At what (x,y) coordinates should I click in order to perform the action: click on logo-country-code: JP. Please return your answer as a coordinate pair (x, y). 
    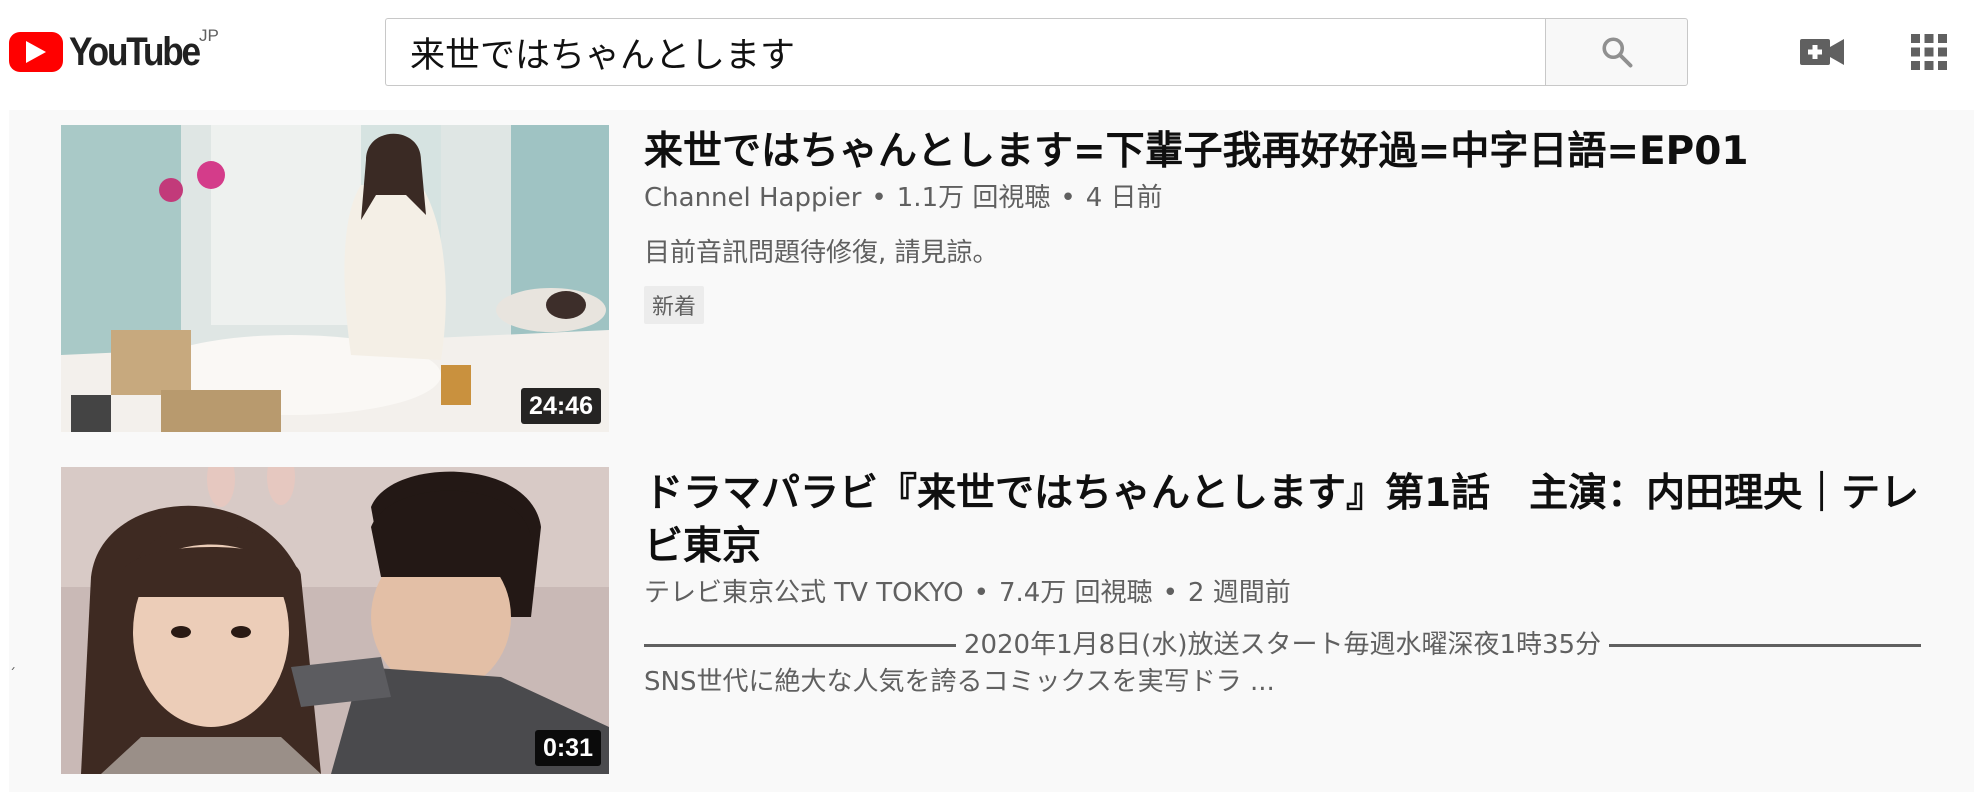
    Looking at the image, I should click on (209, 35).